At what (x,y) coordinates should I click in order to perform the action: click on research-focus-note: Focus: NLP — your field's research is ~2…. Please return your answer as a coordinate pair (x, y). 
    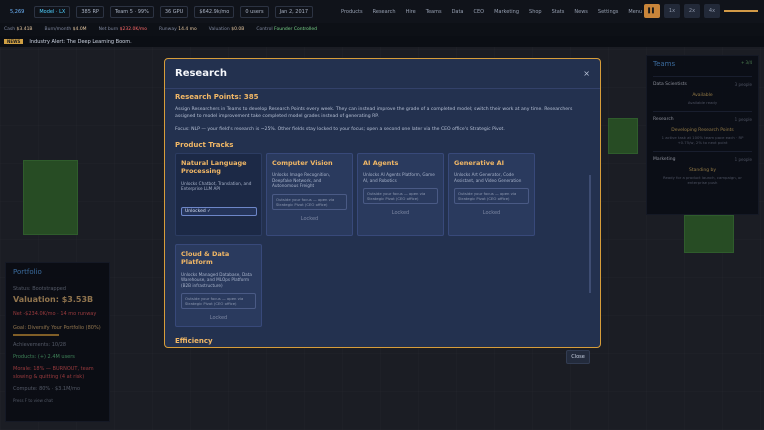
    Looking at the image, I should click on (340, 129).